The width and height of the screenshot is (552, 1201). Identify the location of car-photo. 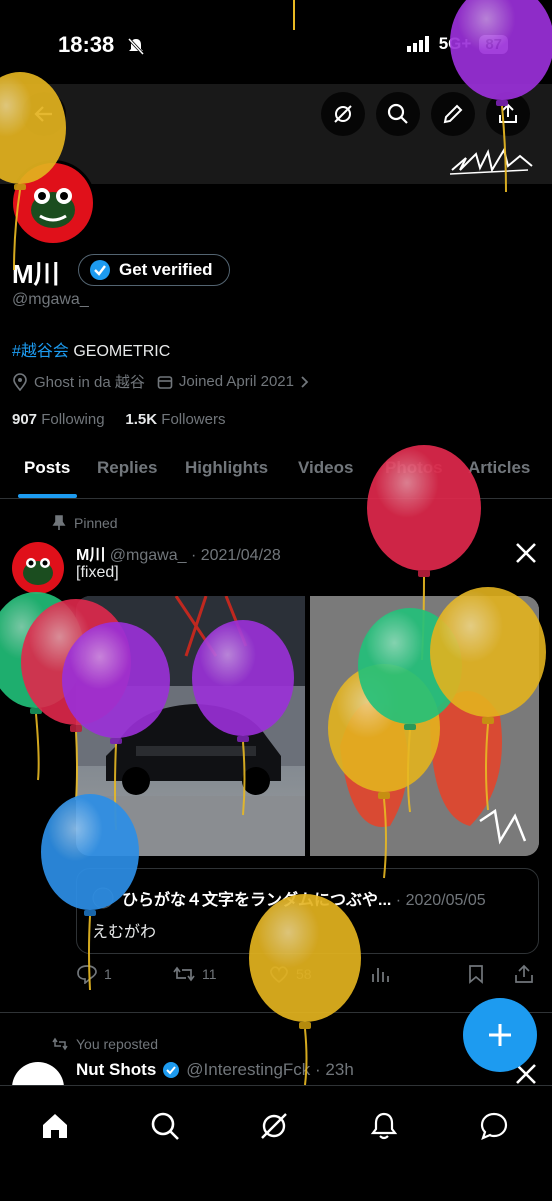
(190, 726).